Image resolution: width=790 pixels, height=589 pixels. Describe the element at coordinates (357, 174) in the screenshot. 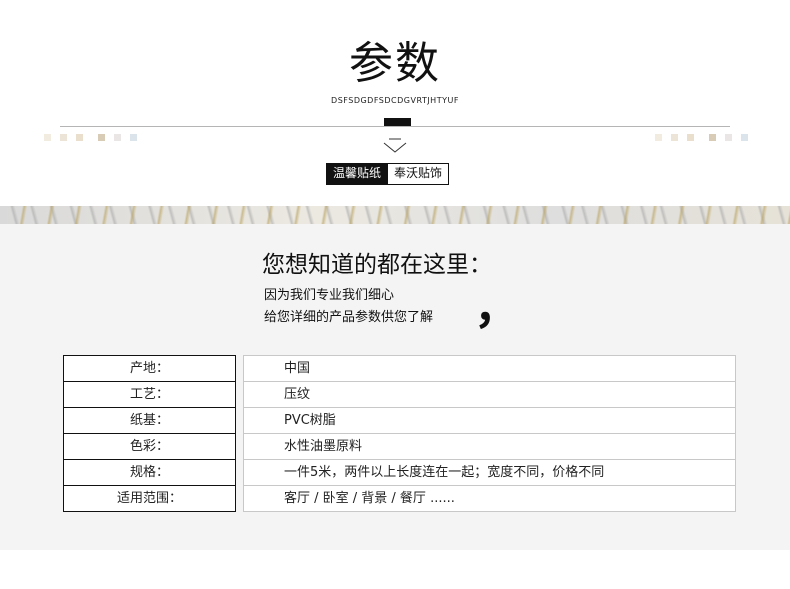

I see `tag-primary: 温馨贴纸` at that location.